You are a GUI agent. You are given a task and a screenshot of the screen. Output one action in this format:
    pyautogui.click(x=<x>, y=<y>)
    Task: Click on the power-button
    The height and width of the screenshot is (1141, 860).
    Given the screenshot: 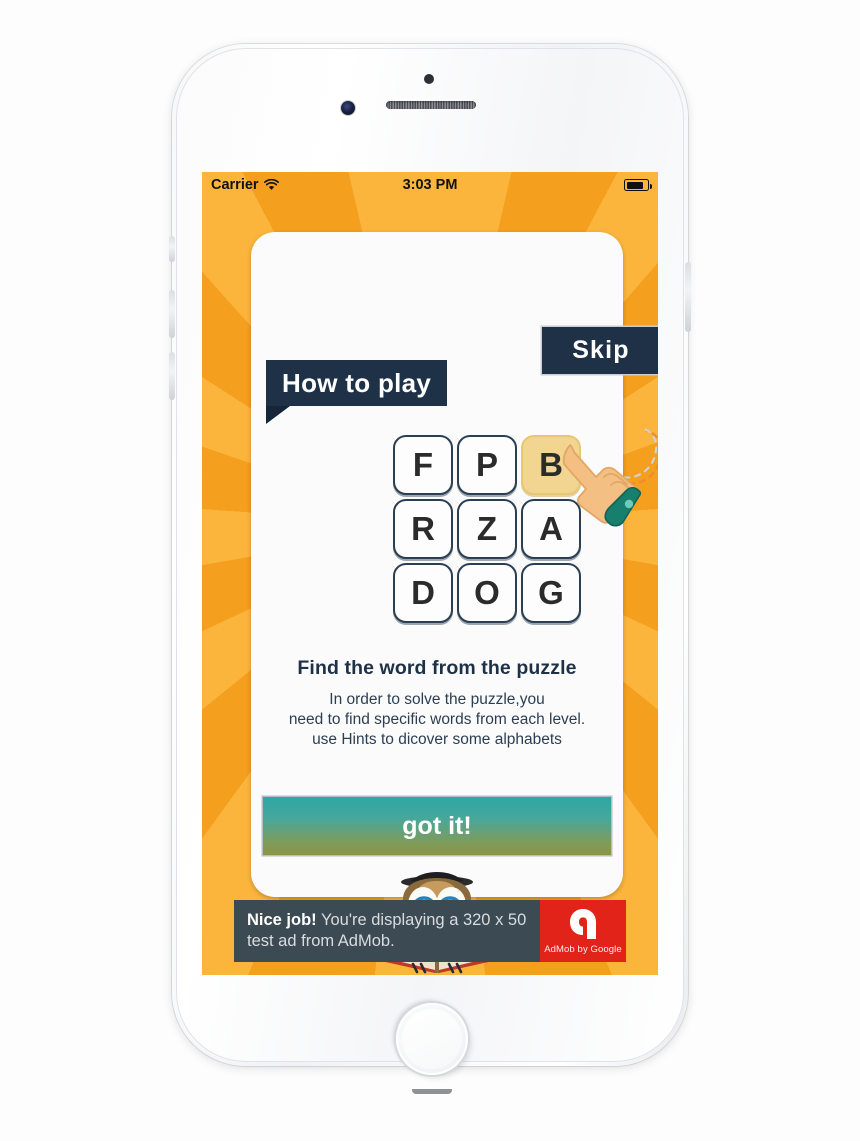 What is the action you would take?
    pyautogui.click(x=688, y=297)
    